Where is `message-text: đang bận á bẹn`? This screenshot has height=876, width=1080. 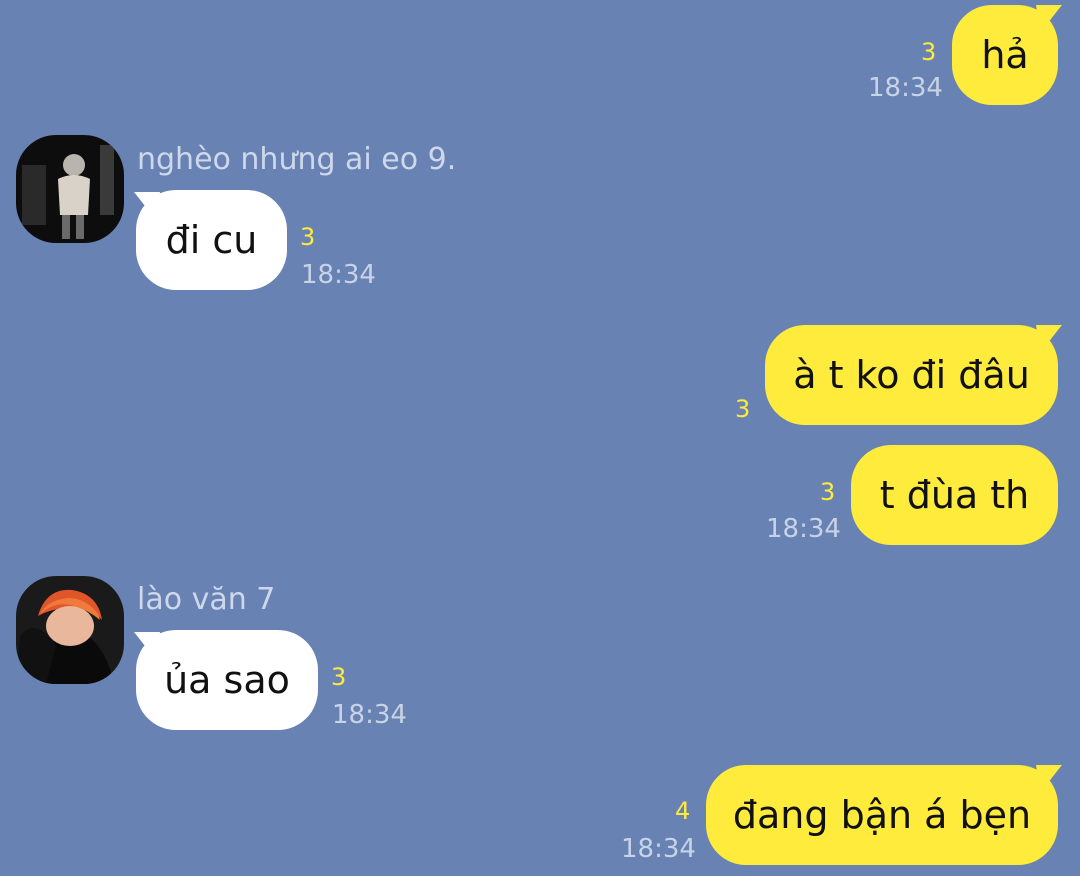 message-text: đang bận á bẹn is located at coordinates (882, 815).